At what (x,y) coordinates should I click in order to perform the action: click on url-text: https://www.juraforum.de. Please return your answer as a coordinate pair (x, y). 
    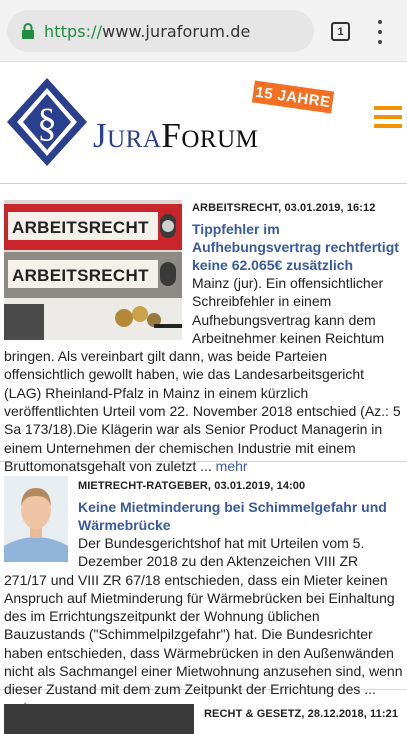
    Looking at the image, I should click on (147, 31).